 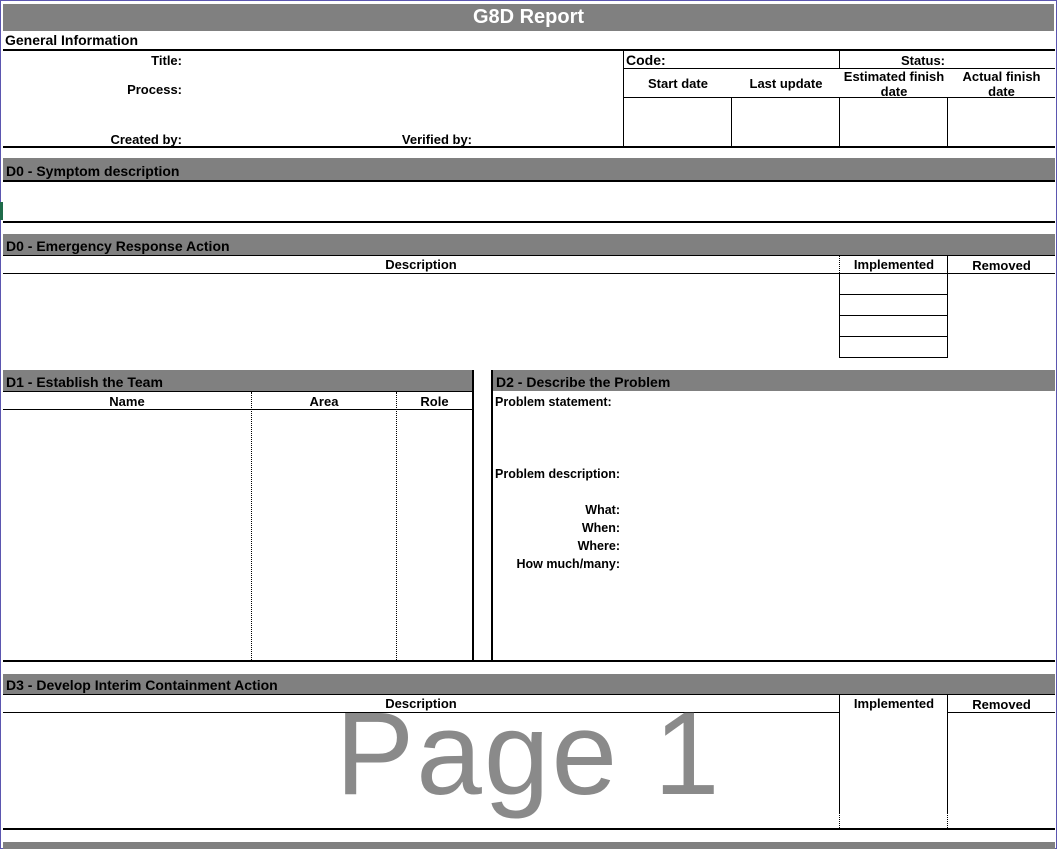 What do you see at coordinates (154, 89) in the screenshot?
I see `process-label: Process:` at bounding box center [154, 89].